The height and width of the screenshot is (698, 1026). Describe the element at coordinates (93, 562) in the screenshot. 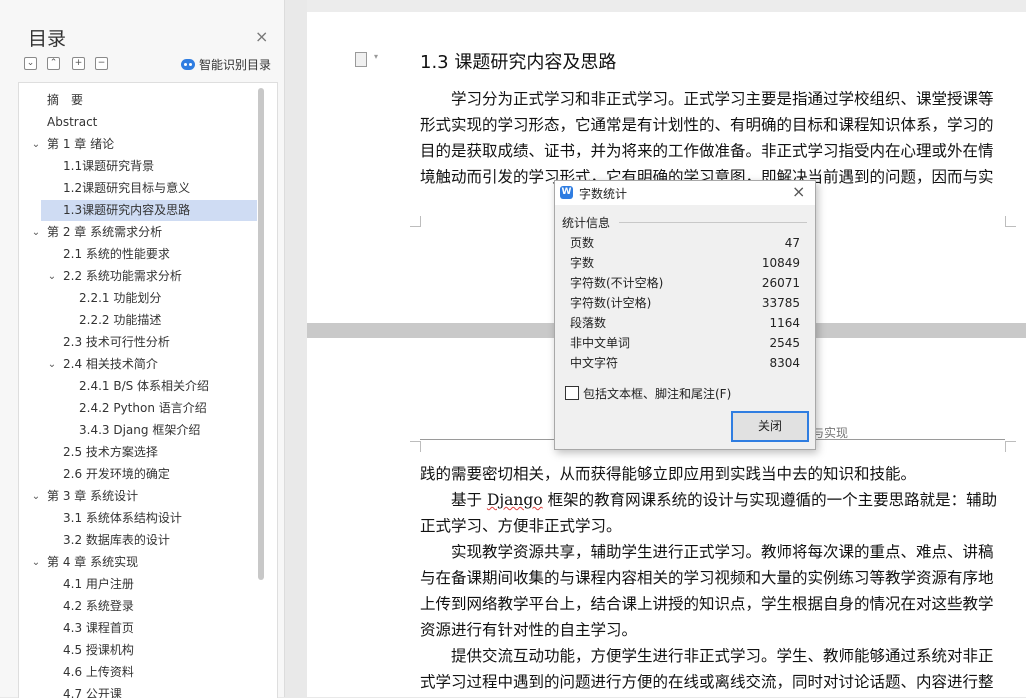

I see `toc-item-label: 第 4 章 系统实现` at that location.